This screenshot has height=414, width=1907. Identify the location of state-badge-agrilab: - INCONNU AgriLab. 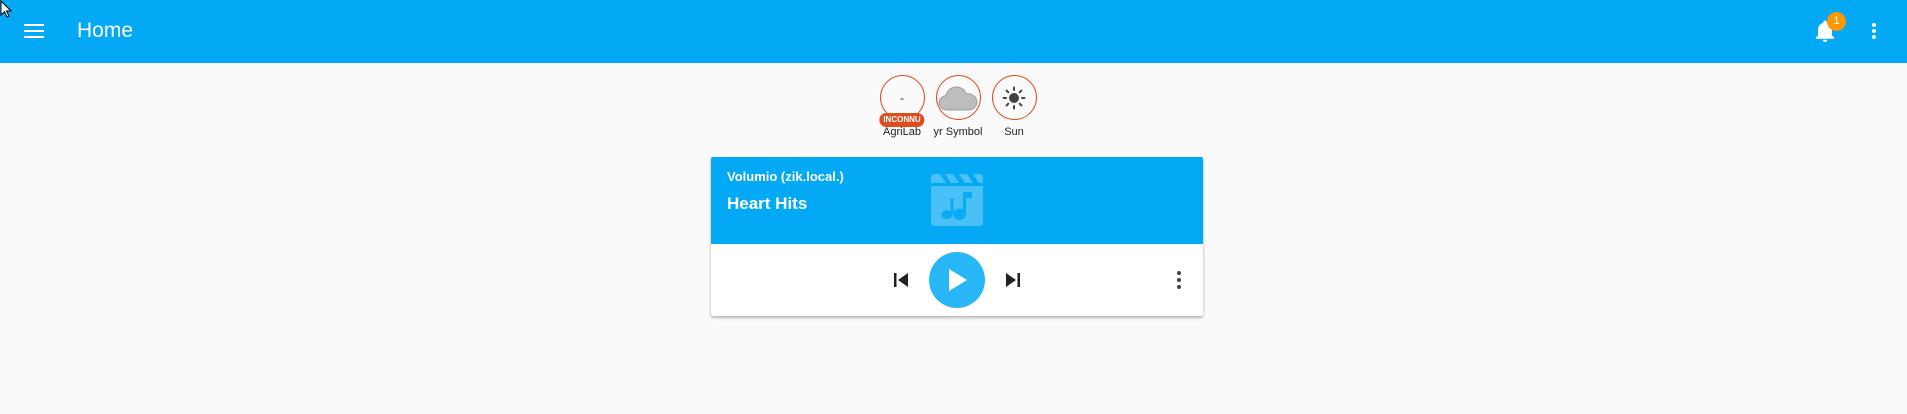
(902, 106).